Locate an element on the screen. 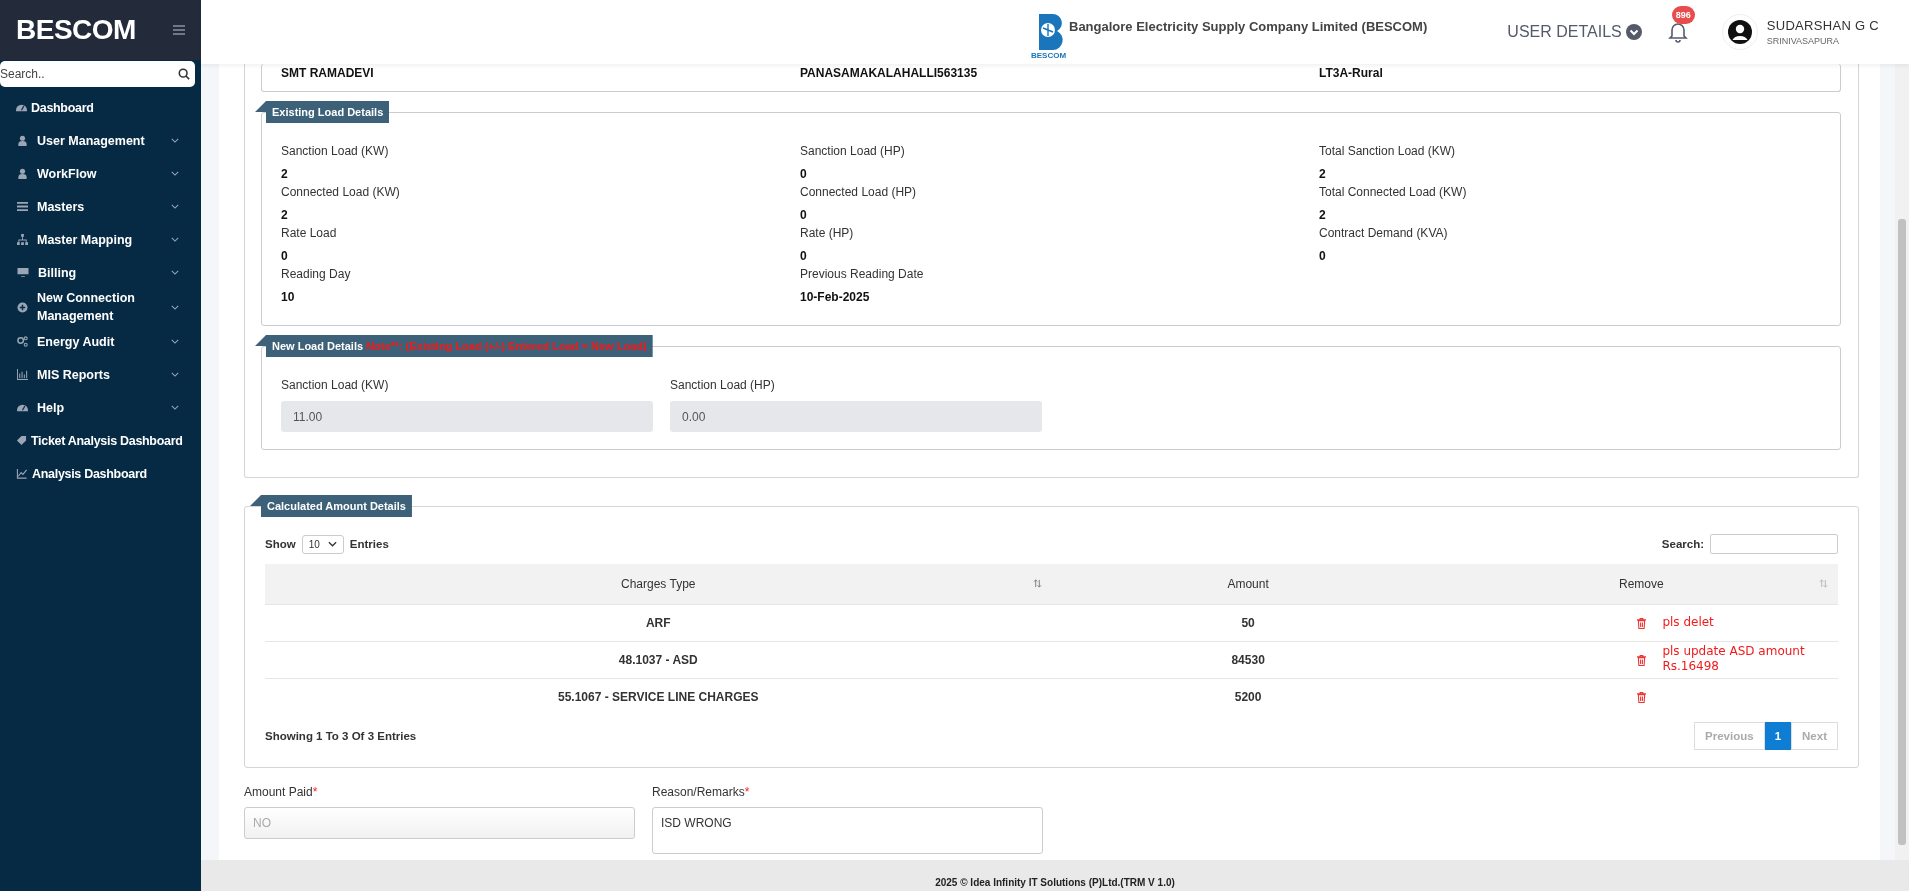  input-field: 11.00 is located at coordinates (467, 416).